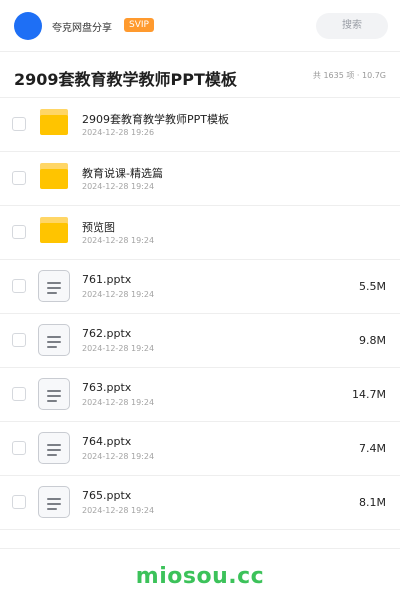  Describe the element at coordinates (200, 503) in the screenshot. I see `list-item: 765.pptx 2024-12-28 19:24 8.1M` at that location.